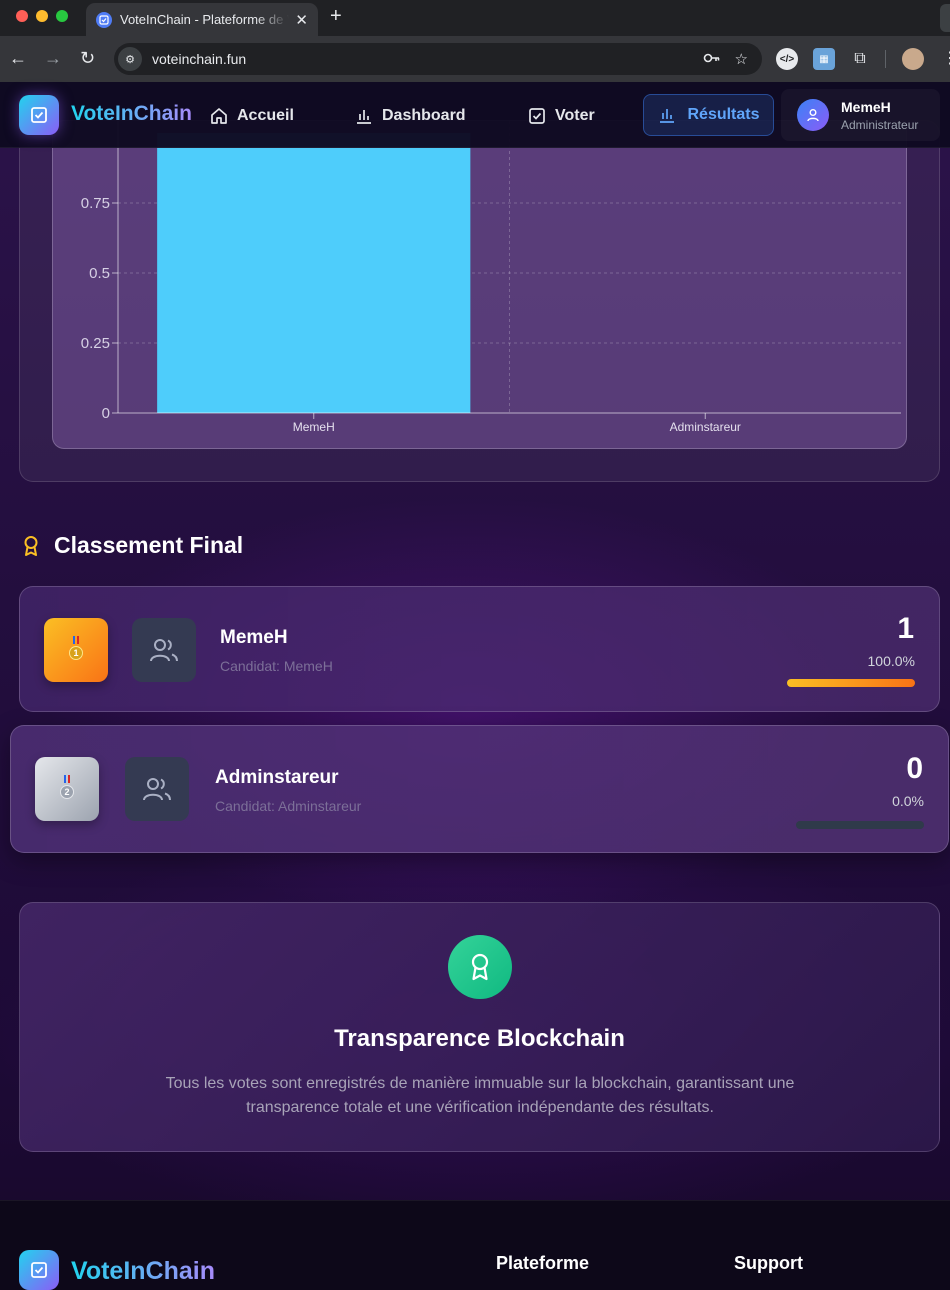 The height and width of the screenshot is (1290, 950). I want to click on user-role: Administrateur, so click(880, 125).